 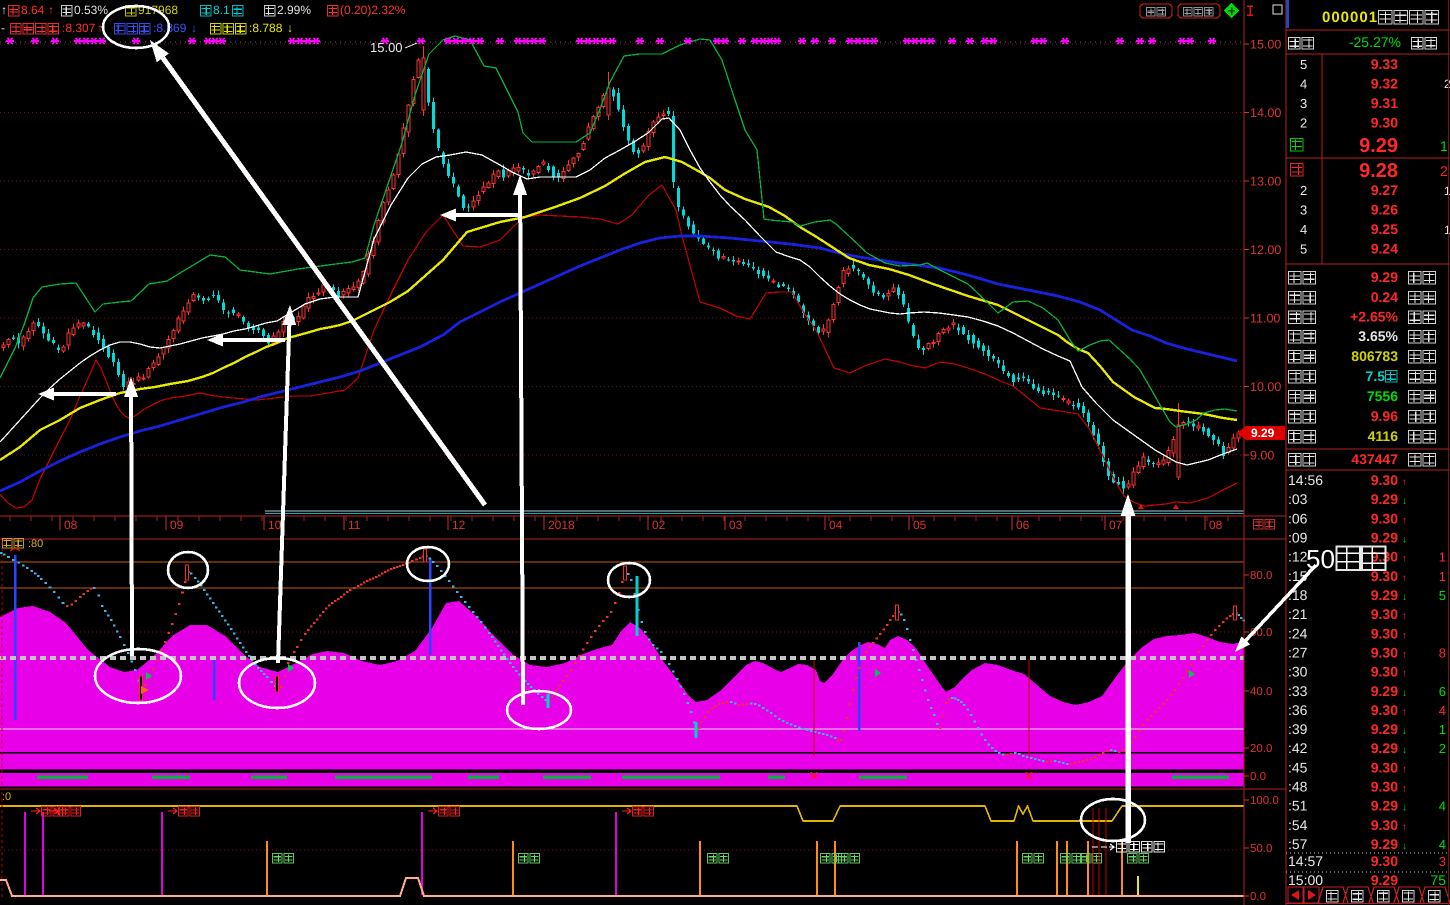 What do you see at coordinates (1298, 844) in the screenshot?
I see `svg-text: :57` at bounding box center [1298, 844].